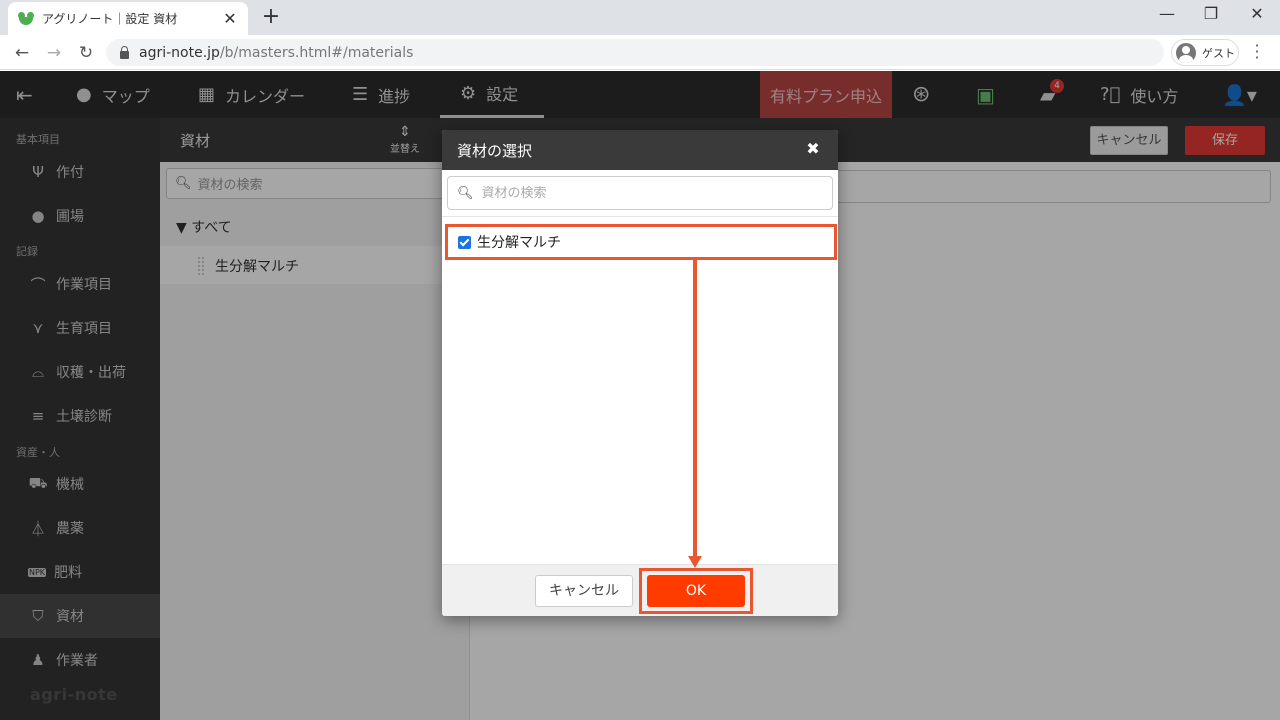 This screenshot has width=1280, height=720. Describe the element at coordinates (26, 18) in the screenshot. I see `frog-favicon-icon` at that location.